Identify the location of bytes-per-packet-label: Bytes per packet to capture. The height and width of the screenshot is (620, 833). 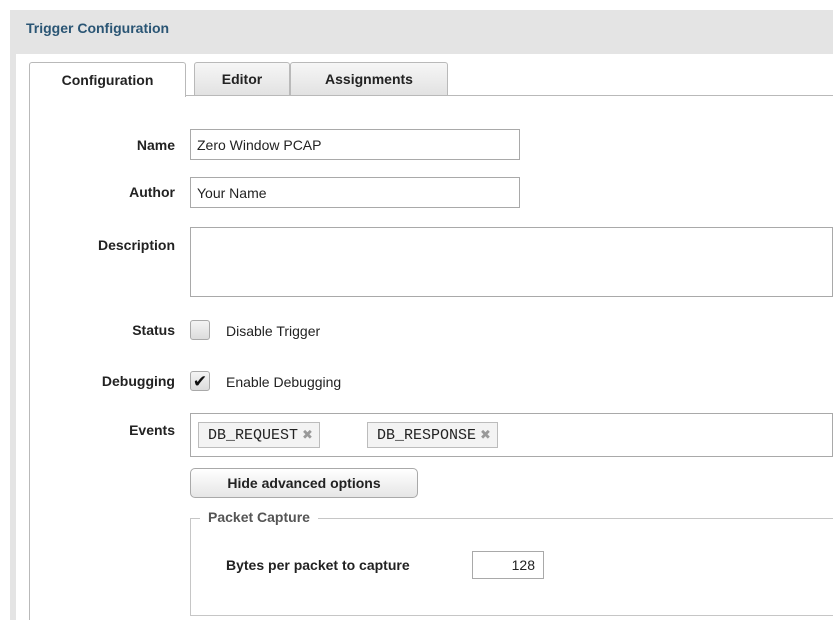
(318, 565).